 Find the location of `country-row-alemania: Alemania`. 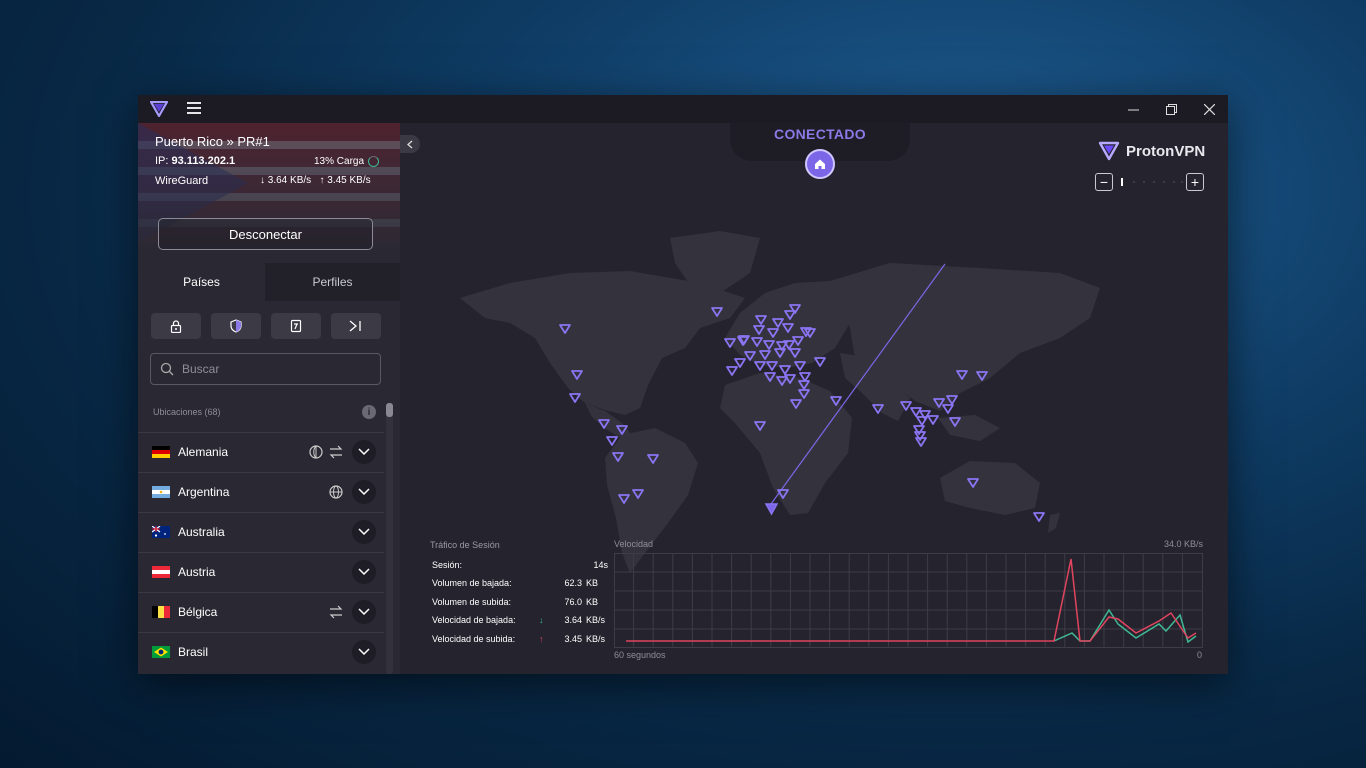

country-row-alemania: Alemania is located at coordinates (261, 452).